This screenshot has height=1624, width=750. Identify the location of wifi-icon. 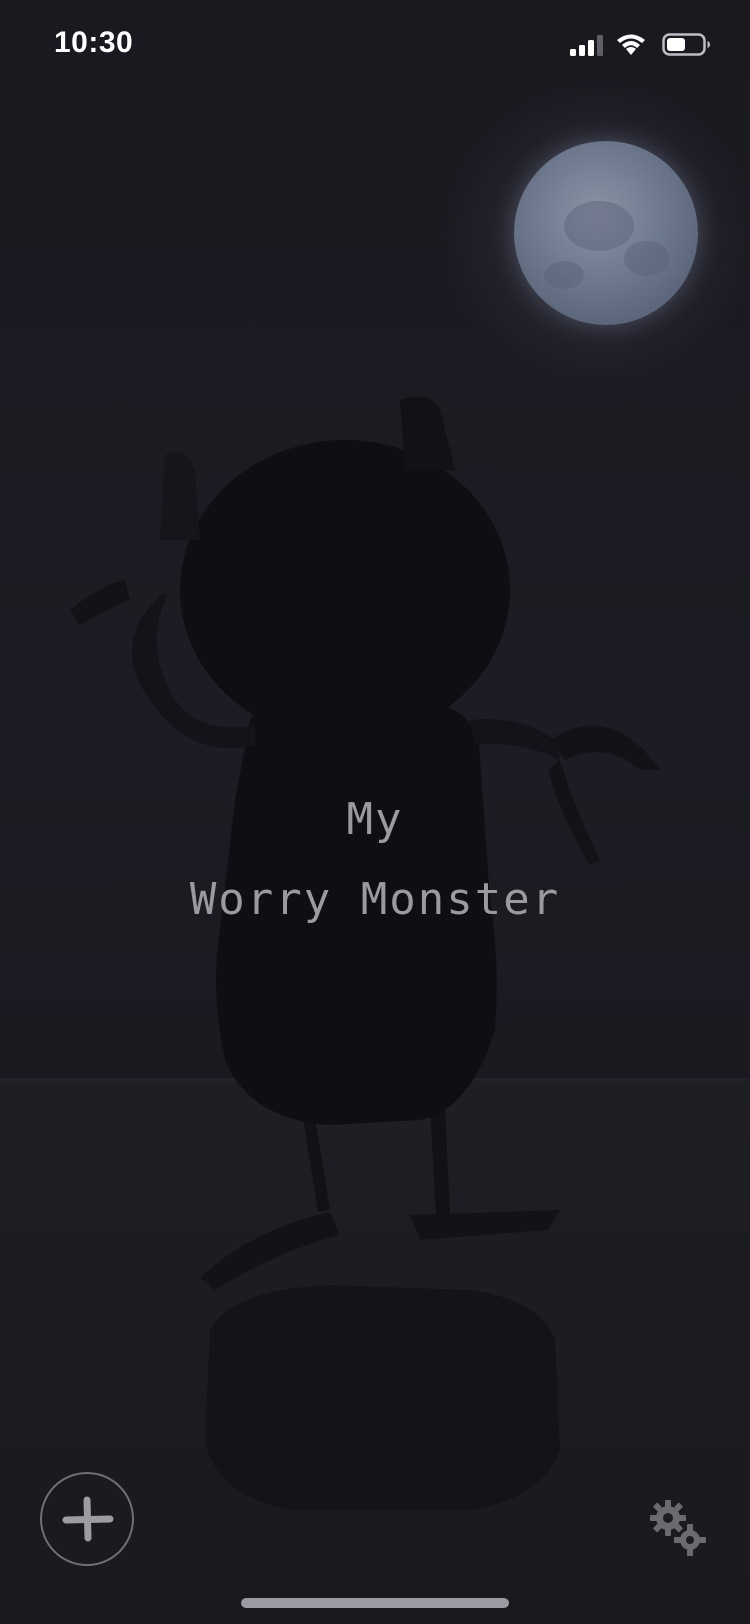
(631, 44).